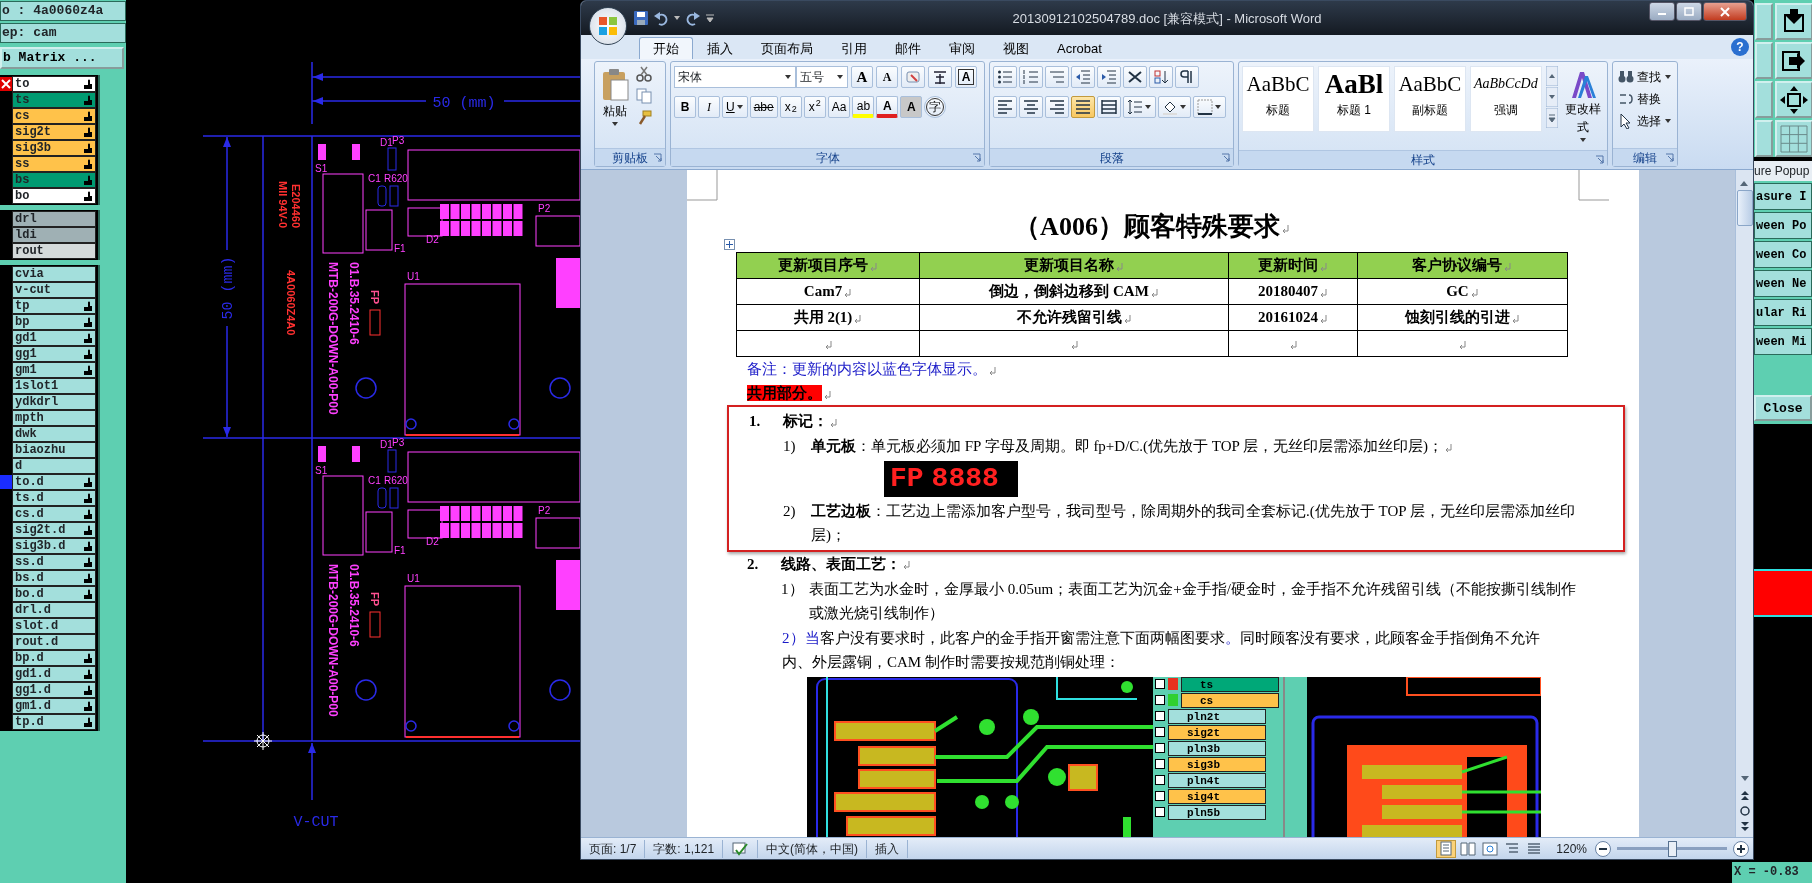  I want to click on layer-item: bs, so click(54, 180).